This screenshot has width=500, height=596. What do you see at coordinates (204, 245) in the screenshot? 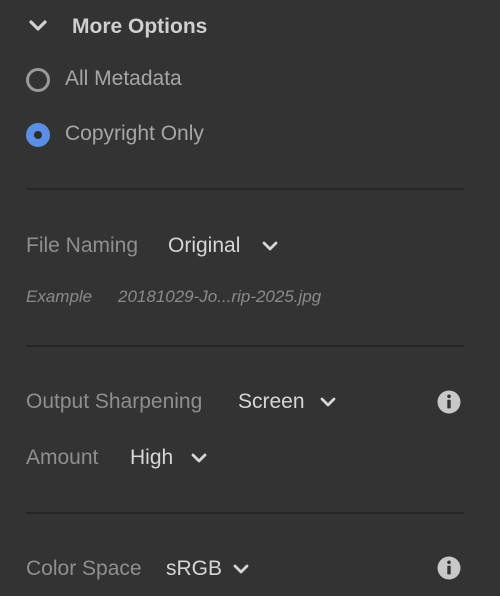
I see `file-naming-value: Original` at bounding box center [204, 245].